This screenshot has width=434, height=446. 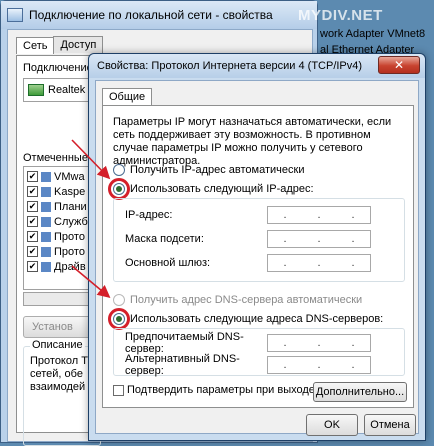 I want to click on watermark-logo: MYDIV.NET, so click(x=340, y=15).